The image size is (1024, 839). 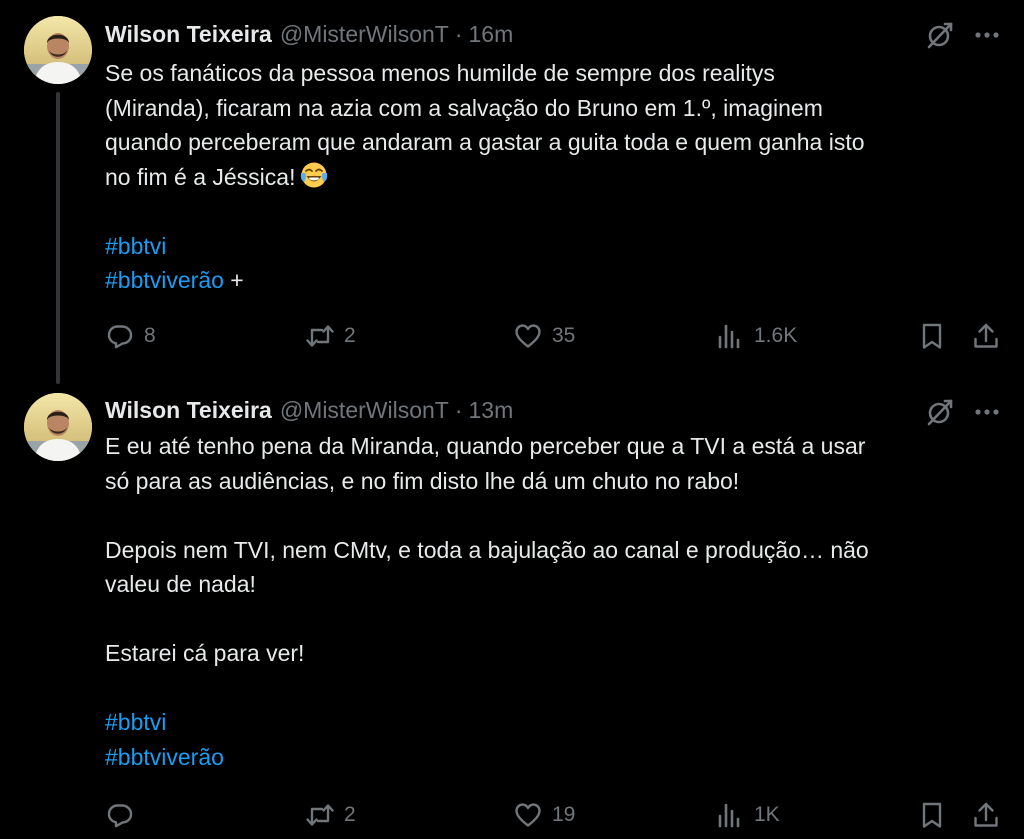 I want to click on tweet-header: Wilson Teixeira @MisterWilsonT · 16m, so click(x=309, y=34).